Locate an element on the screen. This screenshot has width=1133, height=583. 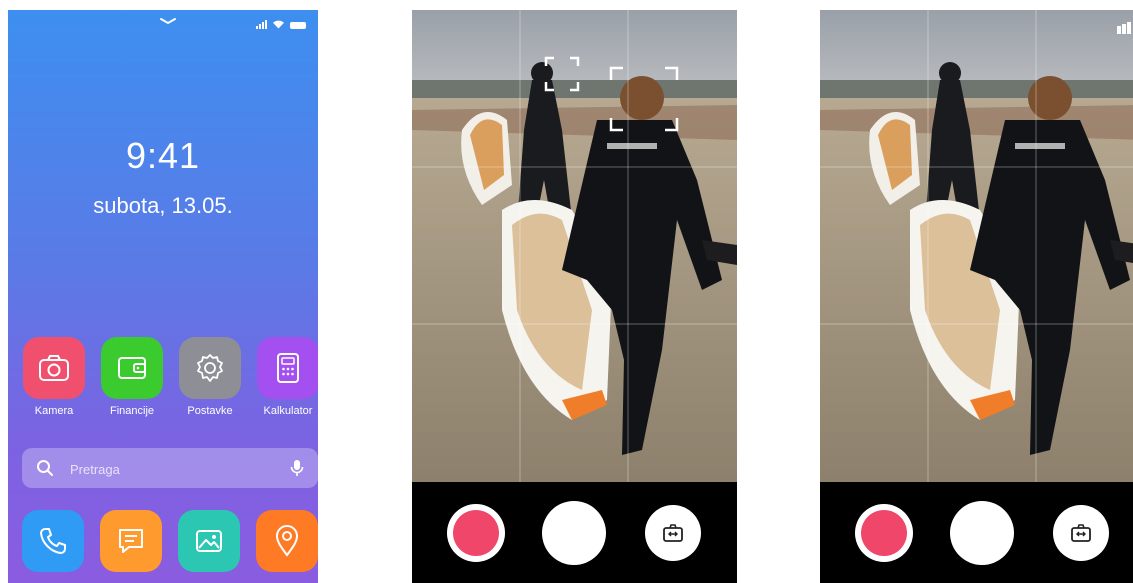
signal-icon is located at coordinates (261, 24).